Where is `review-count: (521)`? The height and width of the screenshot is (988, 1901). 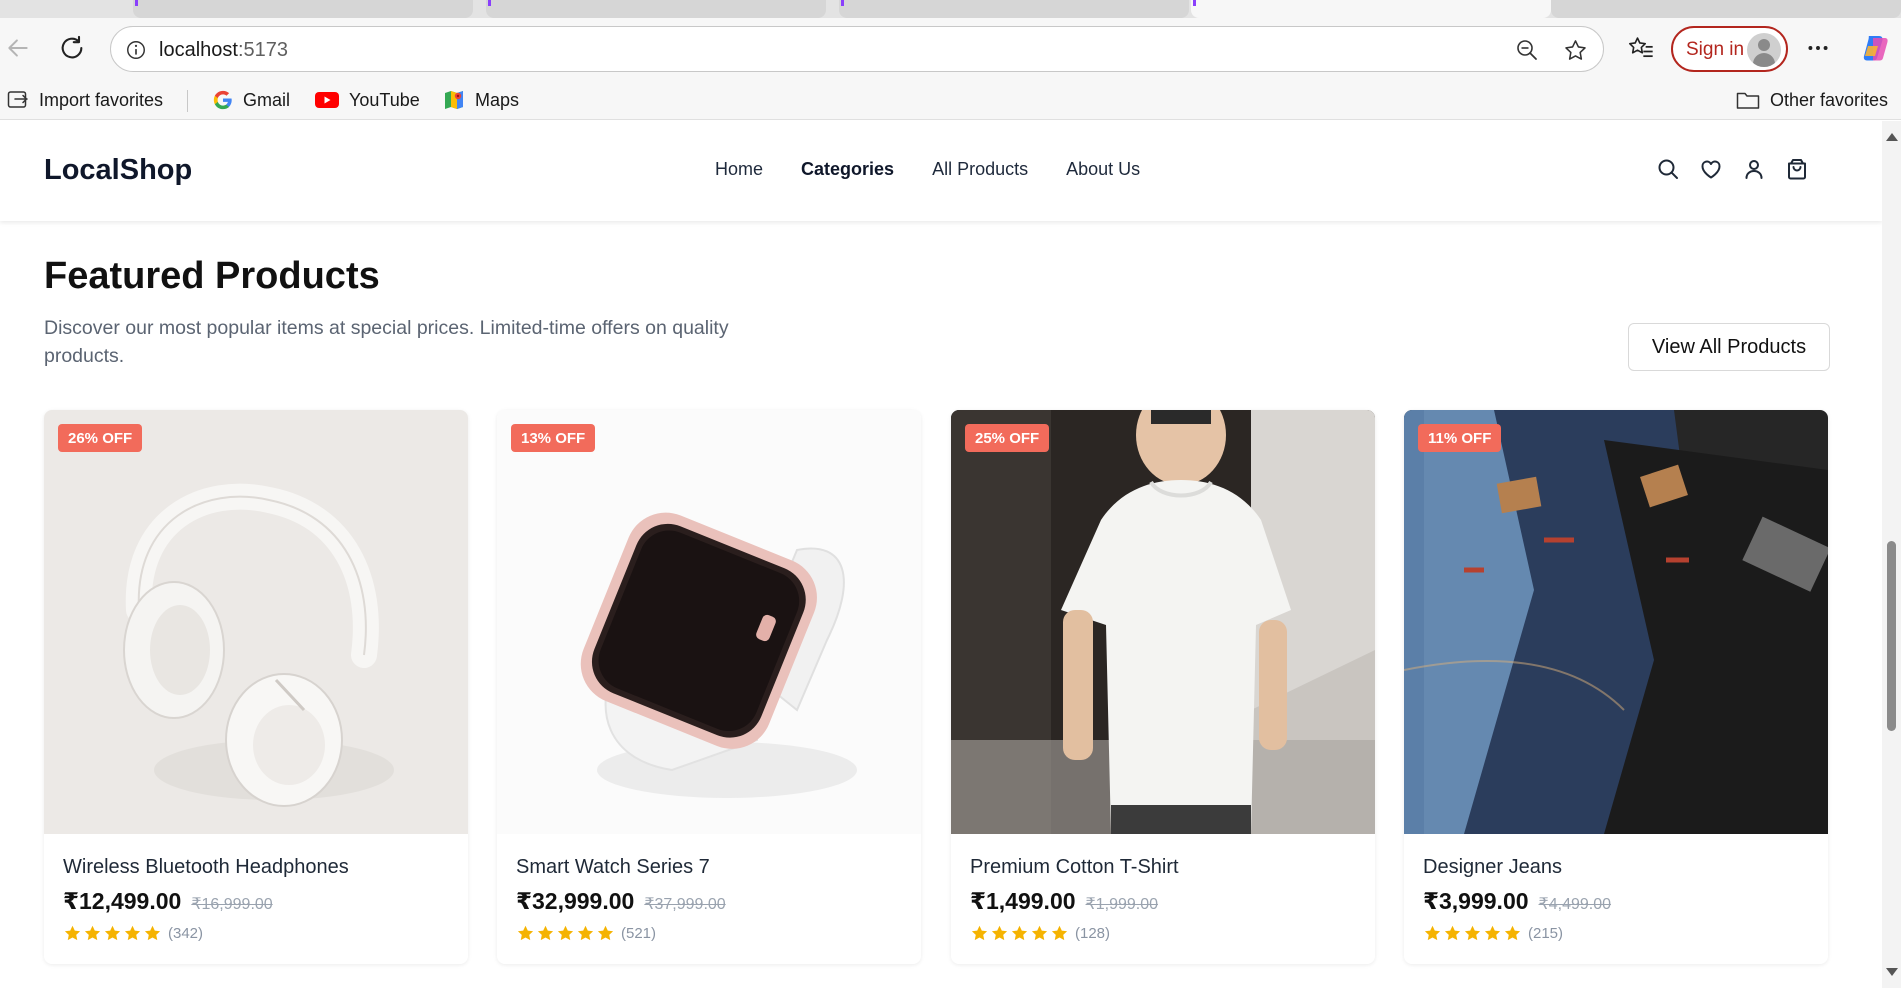 review-count: (521) is located at coordinates (639, 933).